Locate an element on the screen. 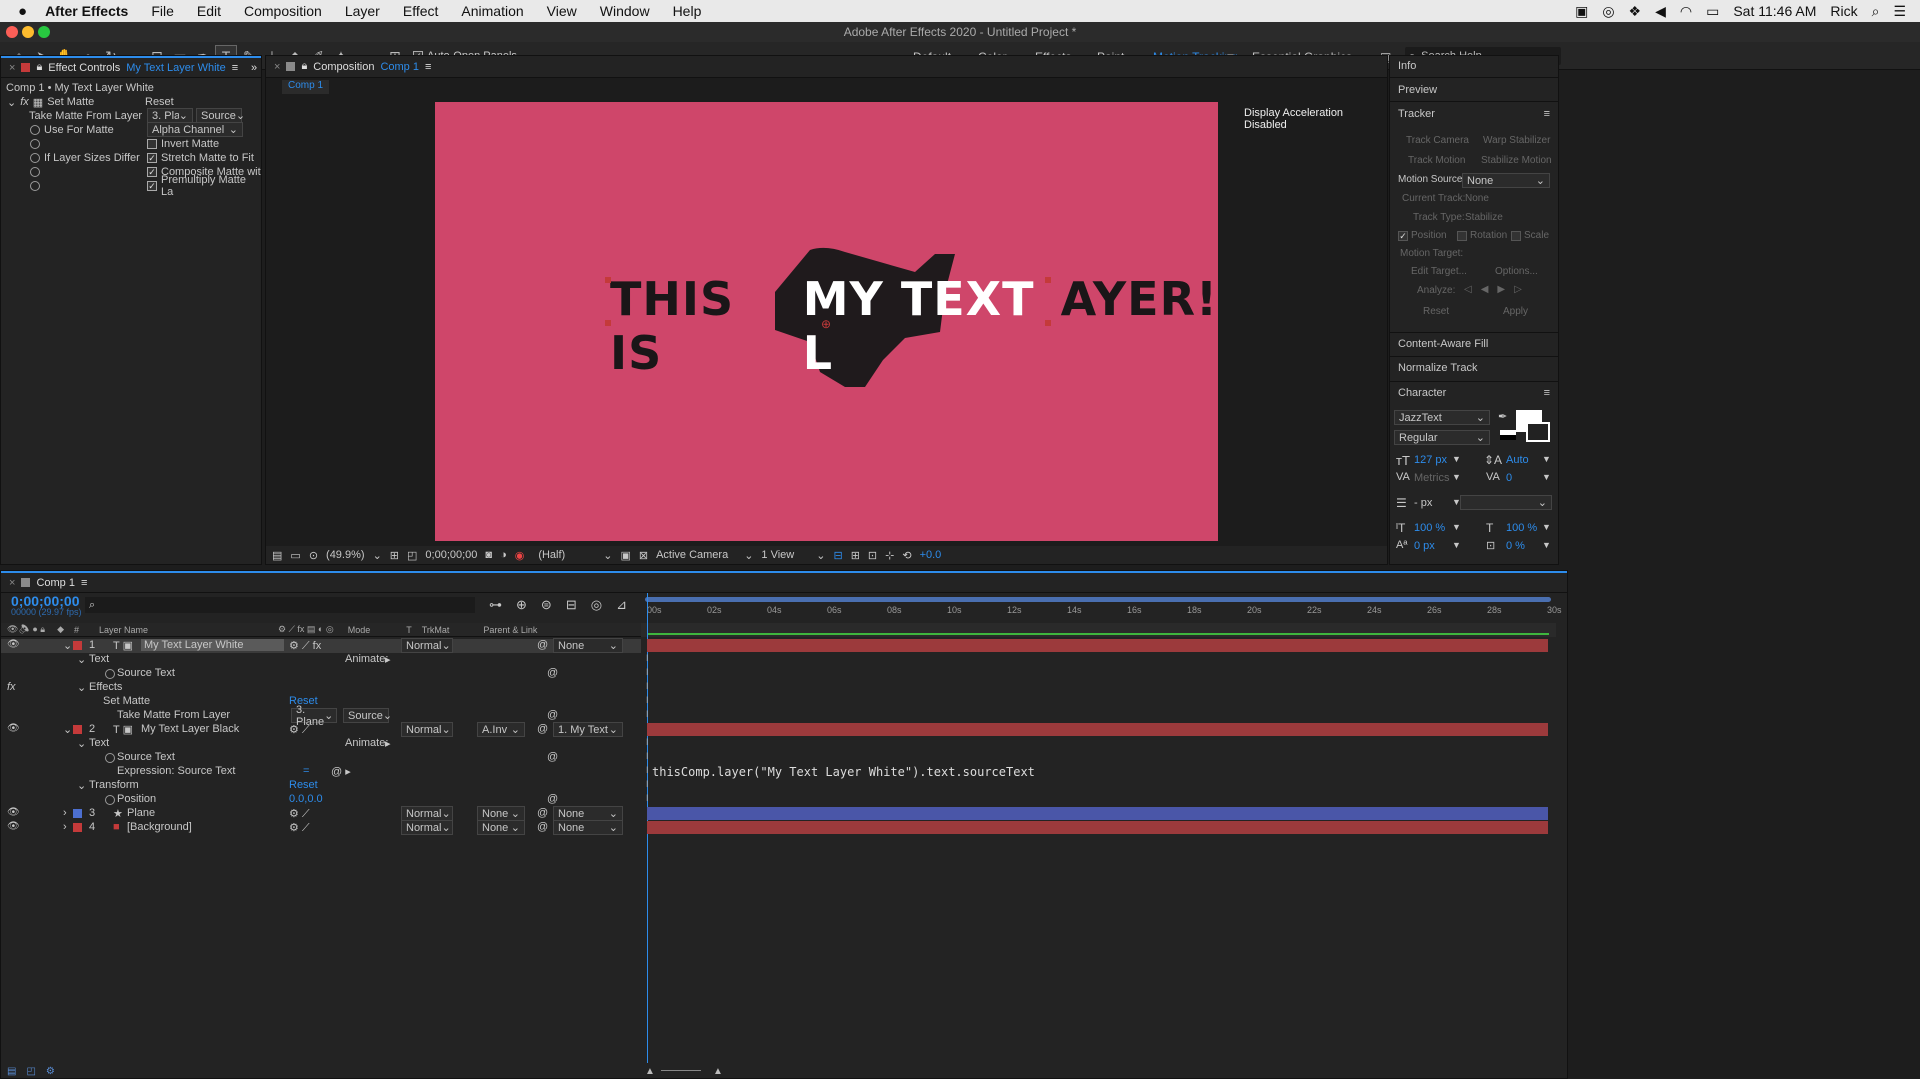 Image resolution: width=1920 pixels, height=1079 pixels. layer-switches-icon: ⚙ ⟋ is located at coordinates (299, 828).